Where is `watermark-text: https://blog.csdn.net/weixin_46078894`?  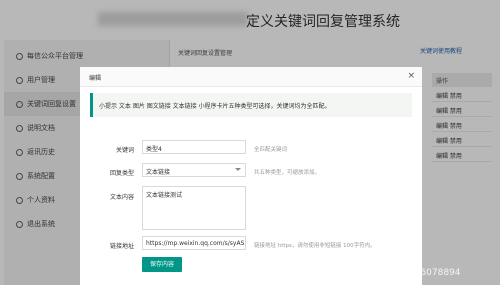 watermark-text: https://blog.csdn.net/weixin_46078894 is located at coordinates (373, 273).